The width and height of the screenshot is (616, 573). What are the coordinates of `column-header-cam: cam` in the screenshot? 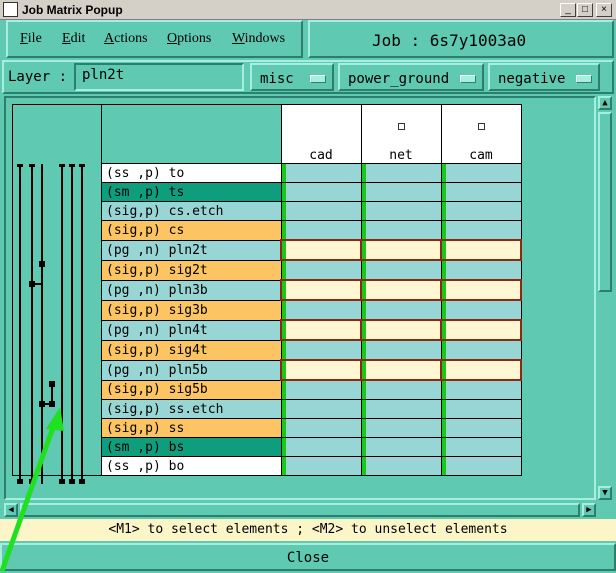 It's located at (481, 134).